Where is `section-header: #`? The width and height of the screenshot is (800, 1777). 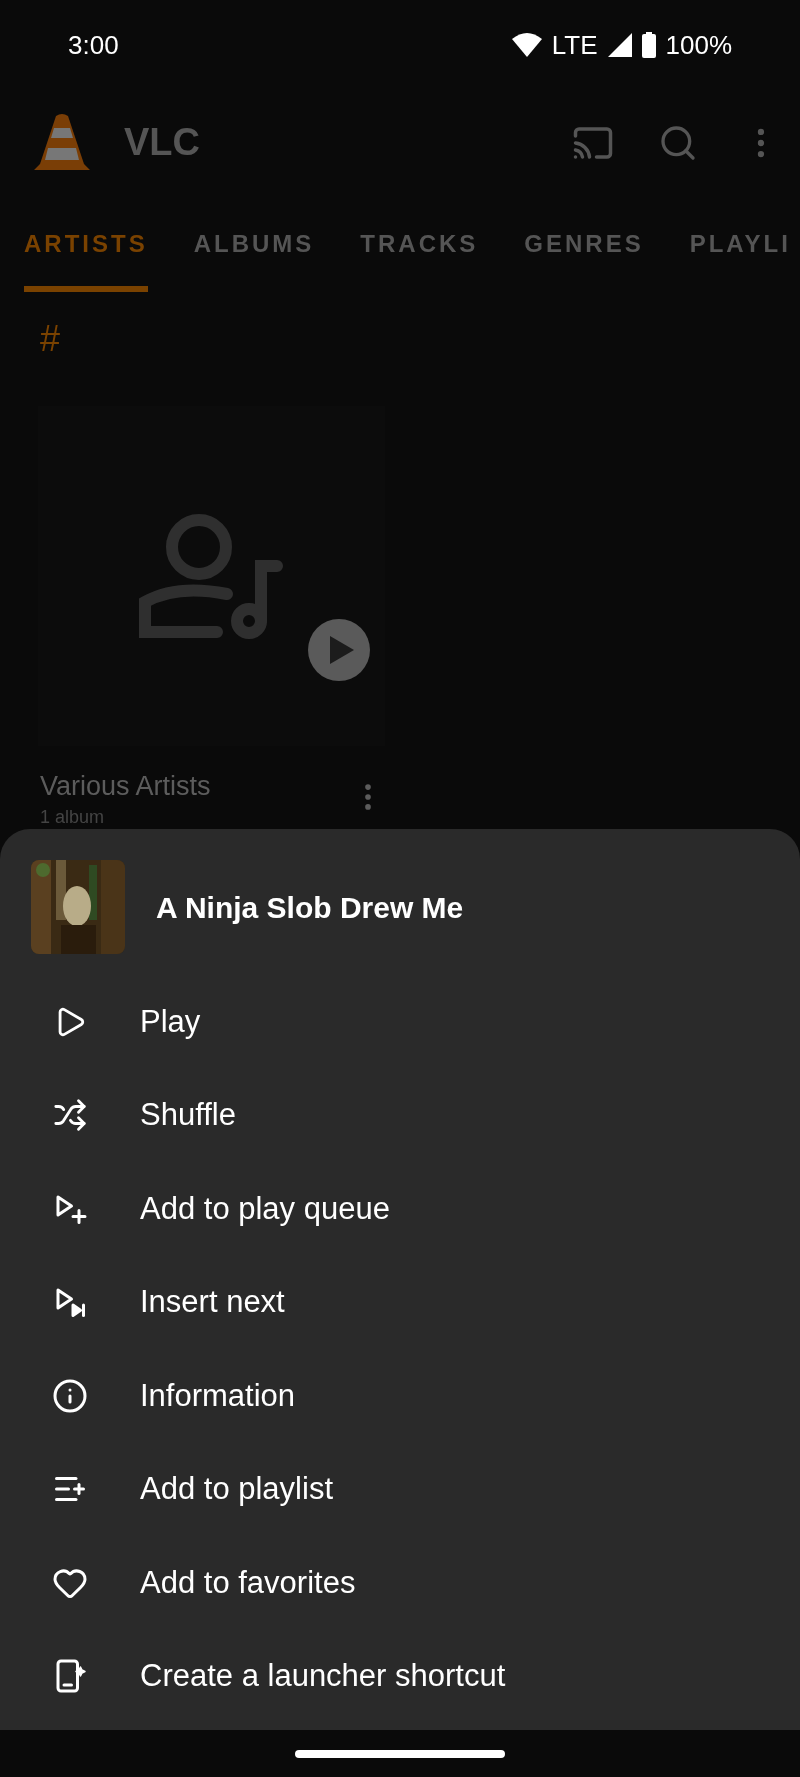
section-header: # is located at coordinates (51, 339).